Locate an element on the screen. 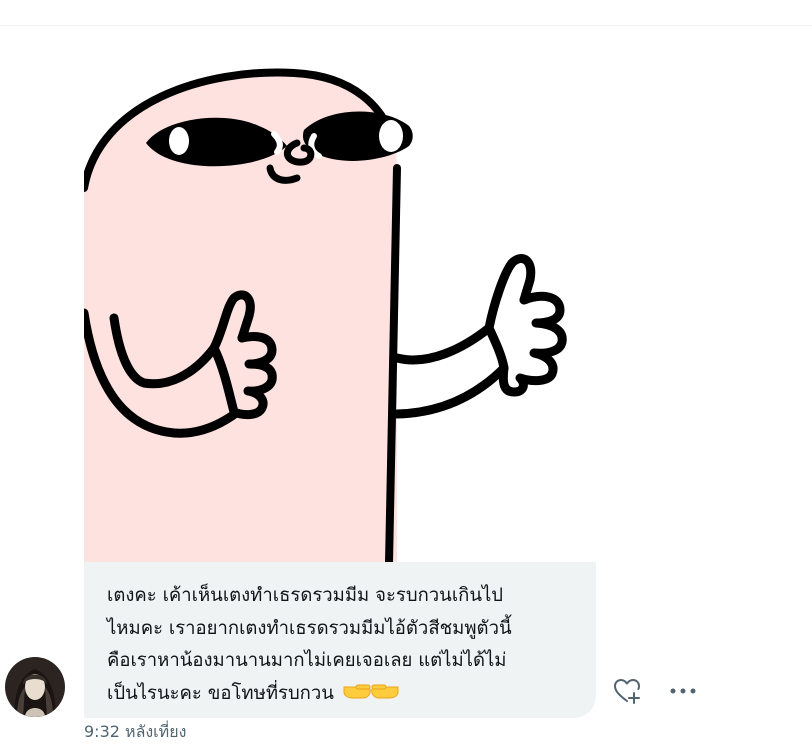 This screenshot has height=744, width=812. pointing-hands-emoji-icon is located at coordinates (371, 697).